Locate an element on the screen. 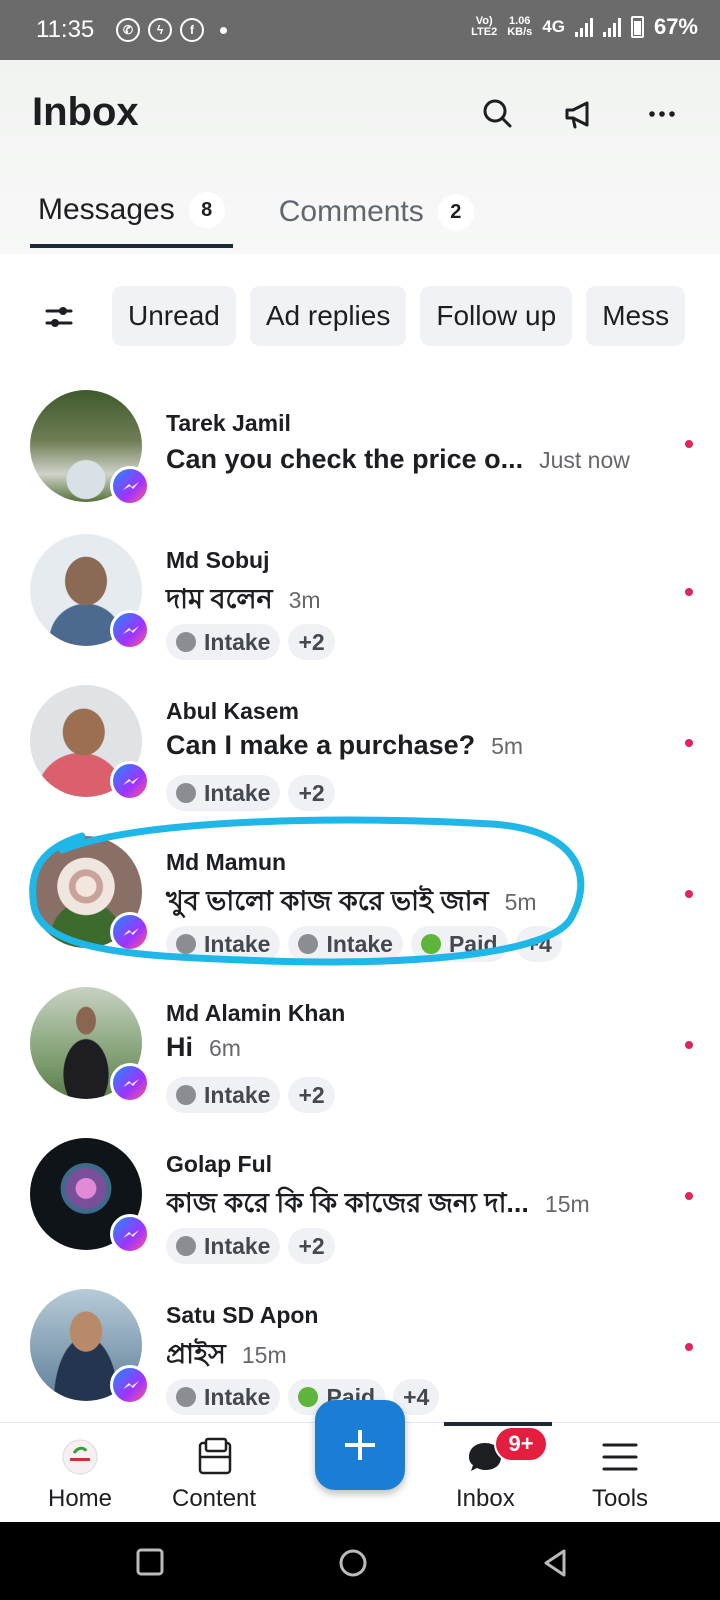 This screenshot has width=720, height=1600. battery-icon is located at coordinates (637, 27).